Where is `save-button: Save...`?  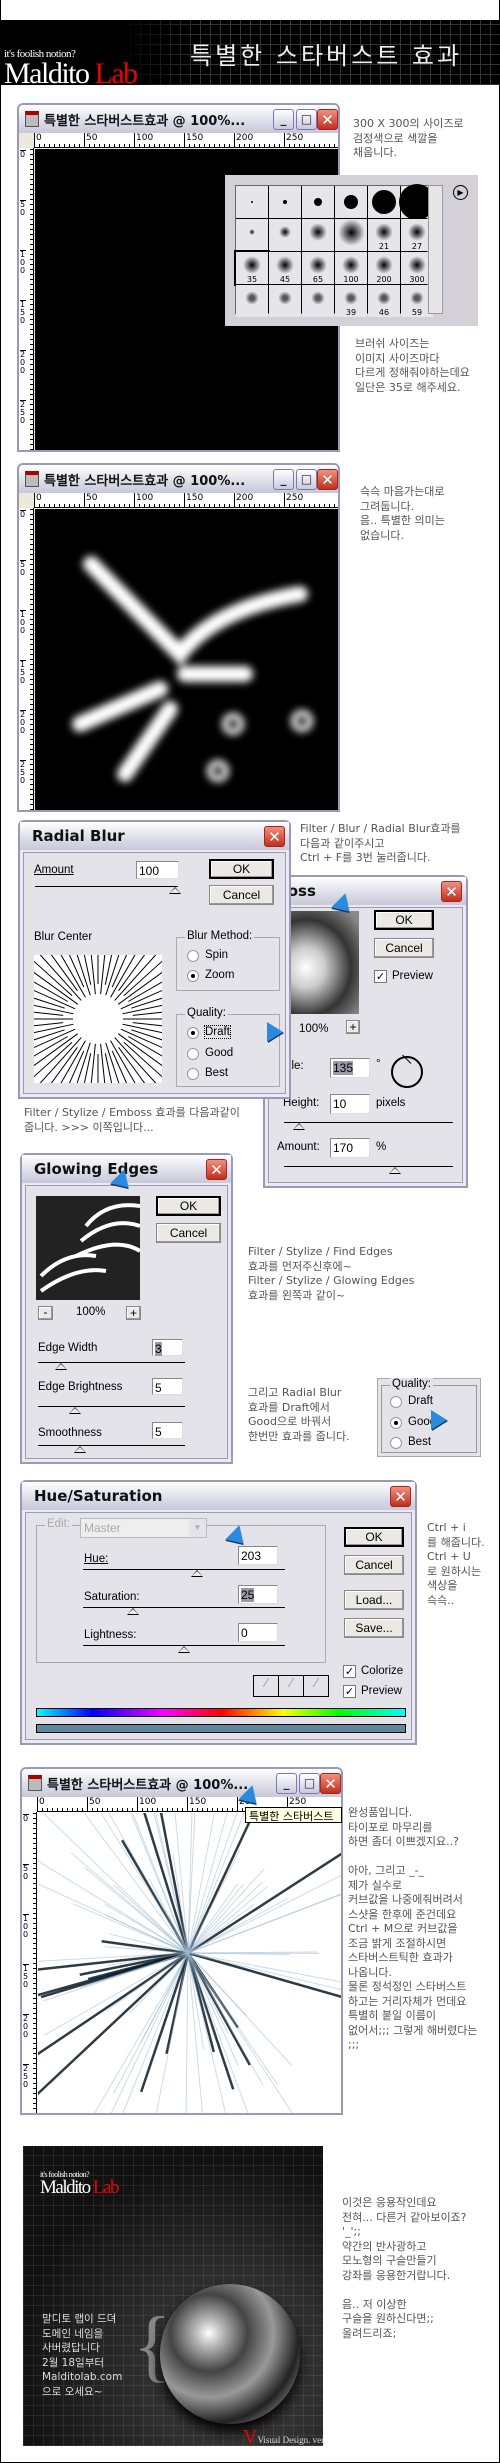 save-button: Save... is located at coordinates (374, 1628).